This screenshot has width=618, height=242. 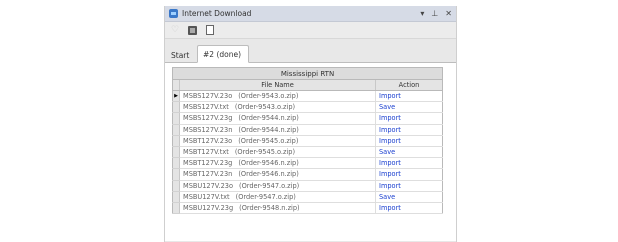 What do you see at coordinates (408, 85) in the screenshot?
I see `column-header-action: Action` at bounding box center [408, 85].